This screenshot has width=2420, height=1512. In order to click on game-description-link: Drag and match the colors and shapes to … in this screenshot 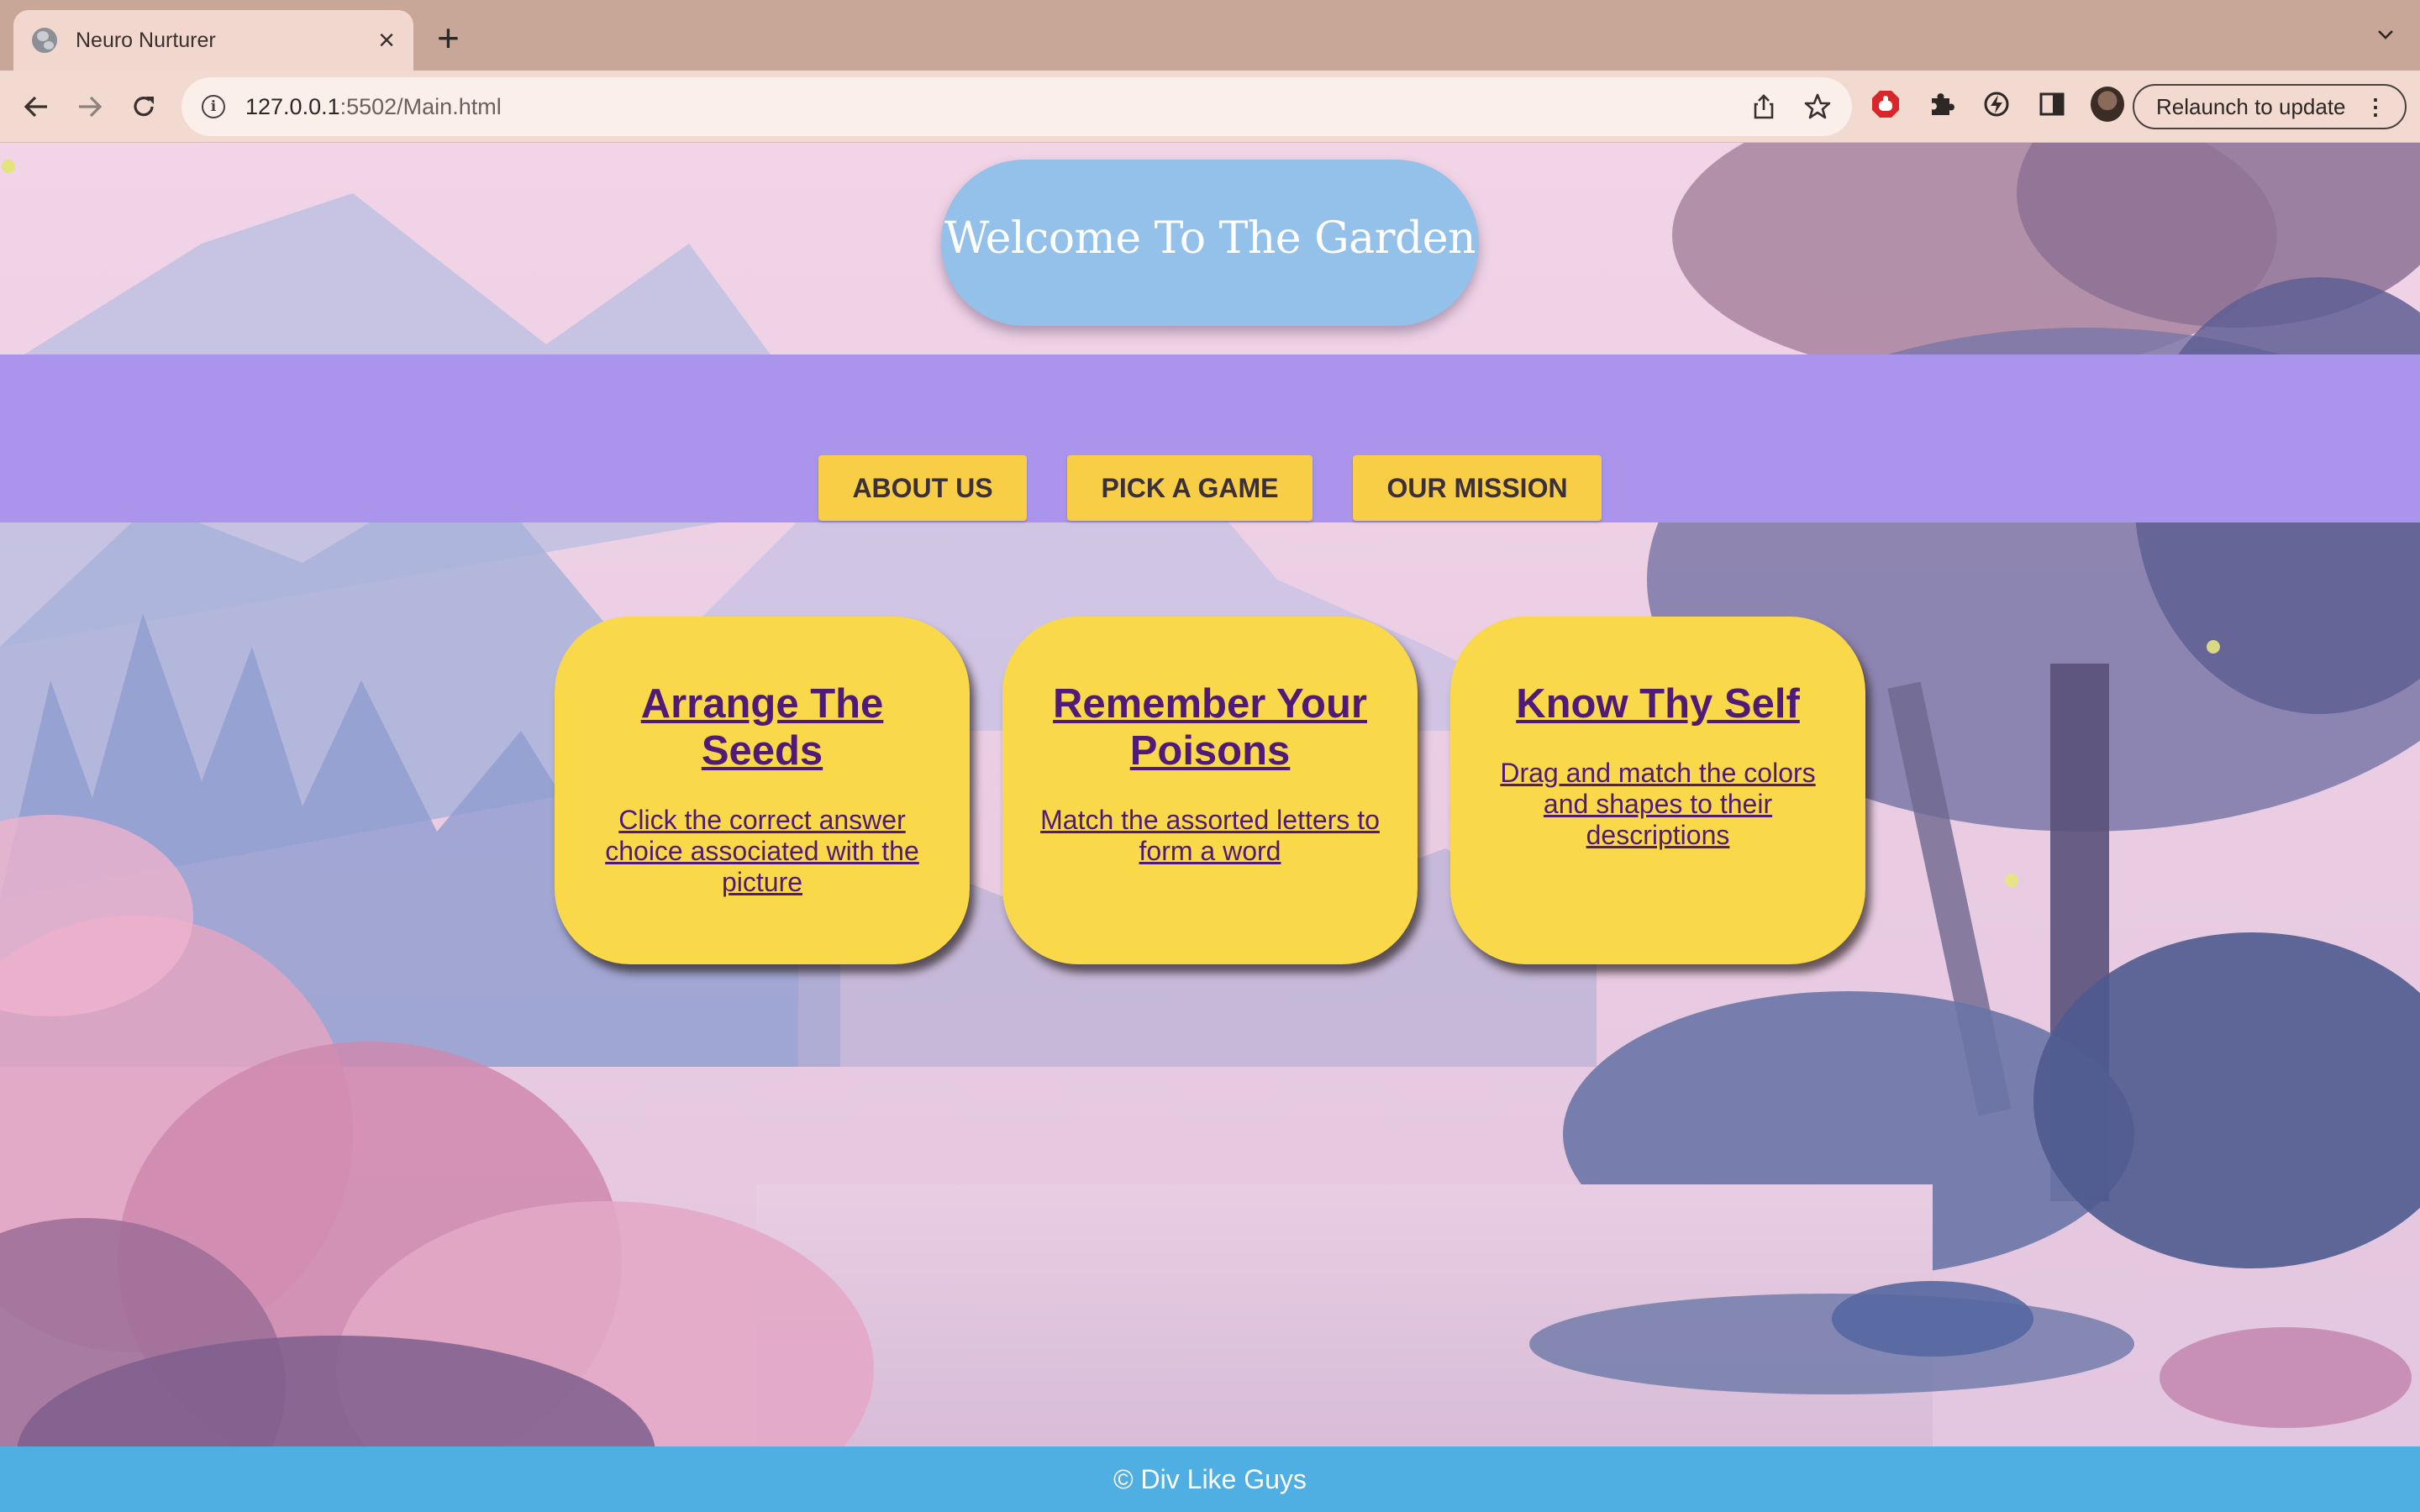, I will do `click(1657, 804)`.